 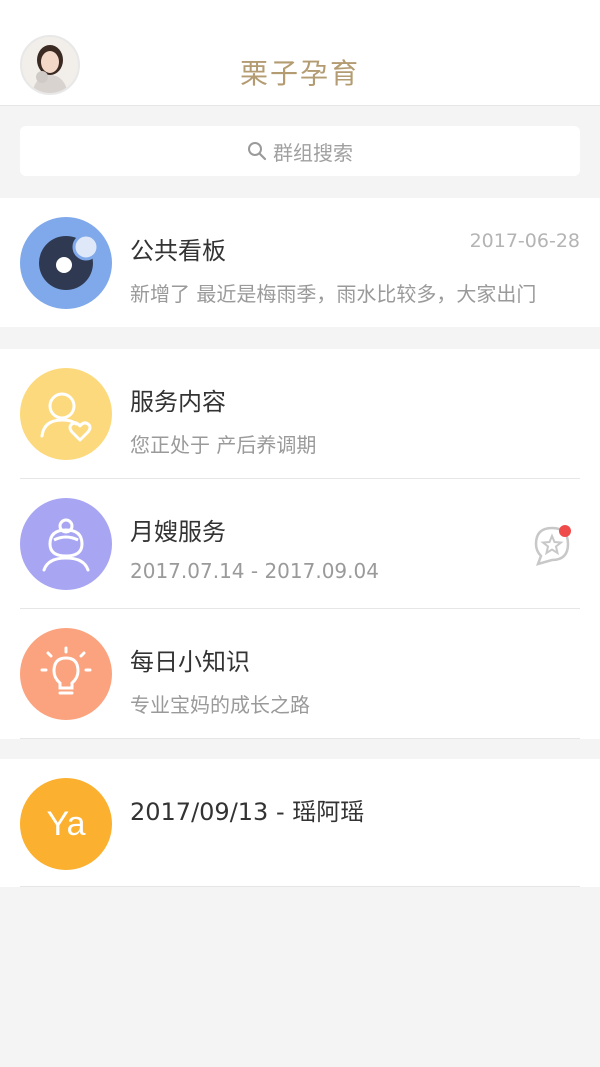 I want to click on page-title: 栗子孕育, so click(x=299, y=73).